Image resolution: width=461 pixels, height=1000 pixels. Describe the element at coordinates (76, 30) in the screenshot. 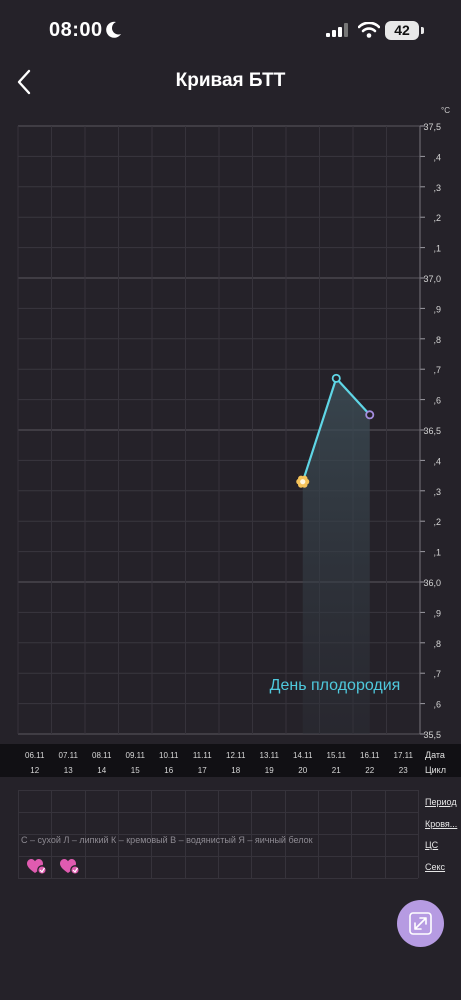

I see `status-time: 08:00` at that location.